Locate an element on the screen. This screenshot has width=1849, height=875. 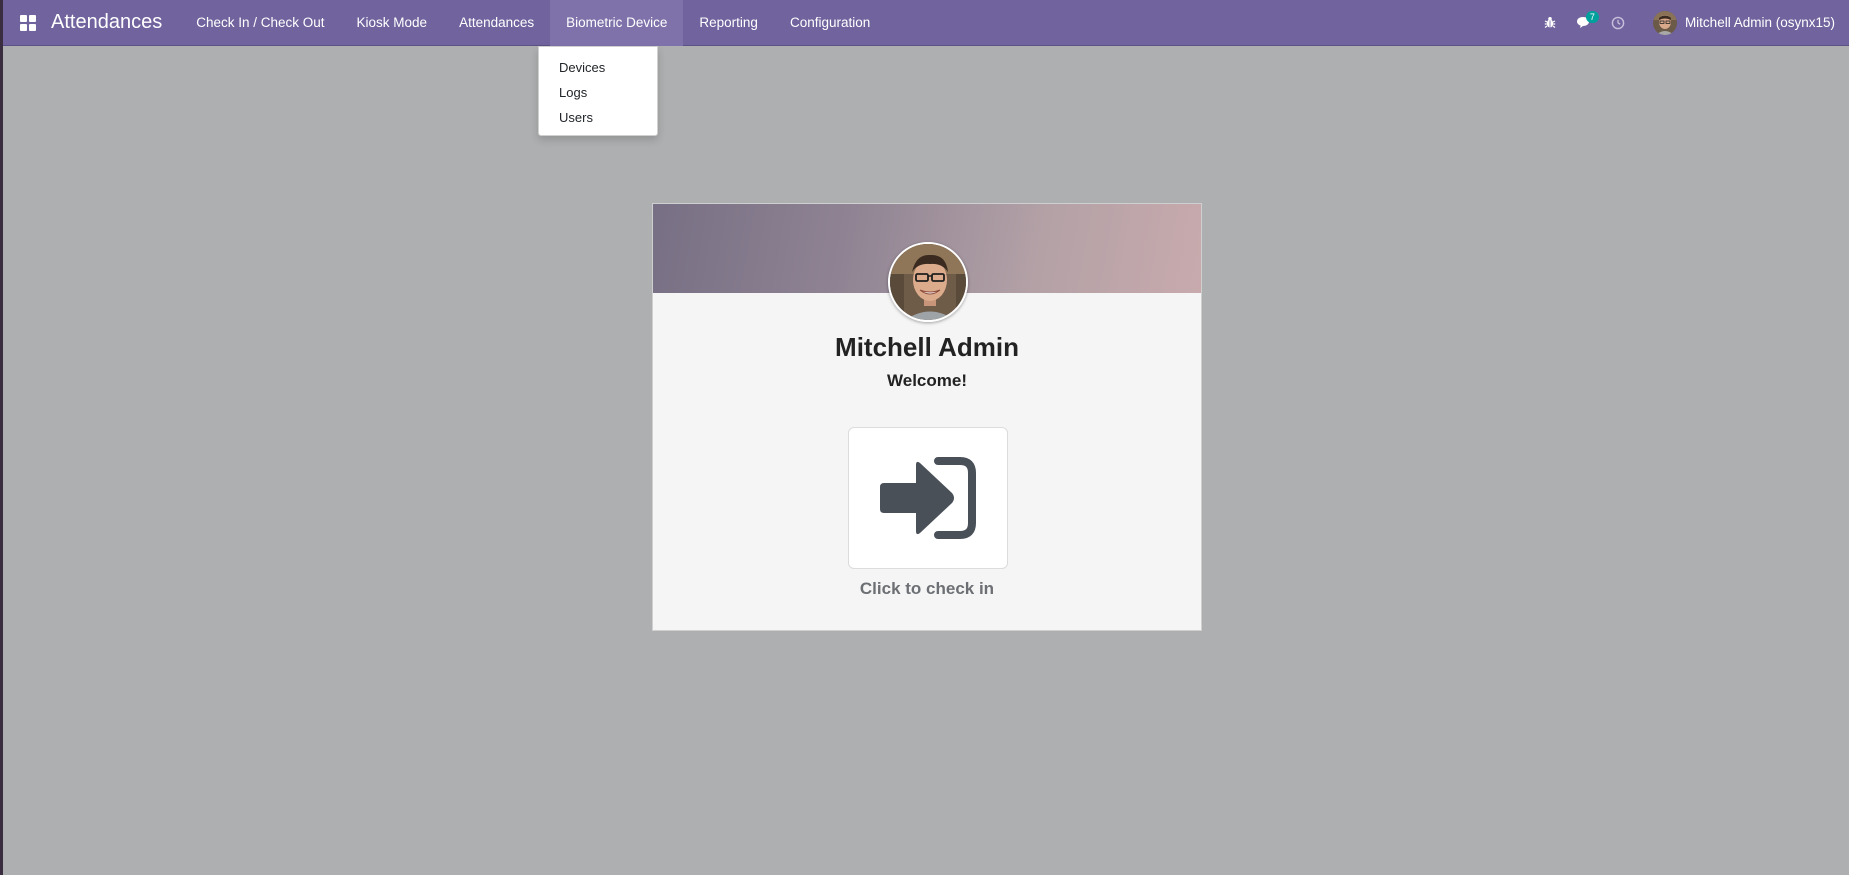
dropdown-item-logs: Logs is located at coordinates (598, 92).